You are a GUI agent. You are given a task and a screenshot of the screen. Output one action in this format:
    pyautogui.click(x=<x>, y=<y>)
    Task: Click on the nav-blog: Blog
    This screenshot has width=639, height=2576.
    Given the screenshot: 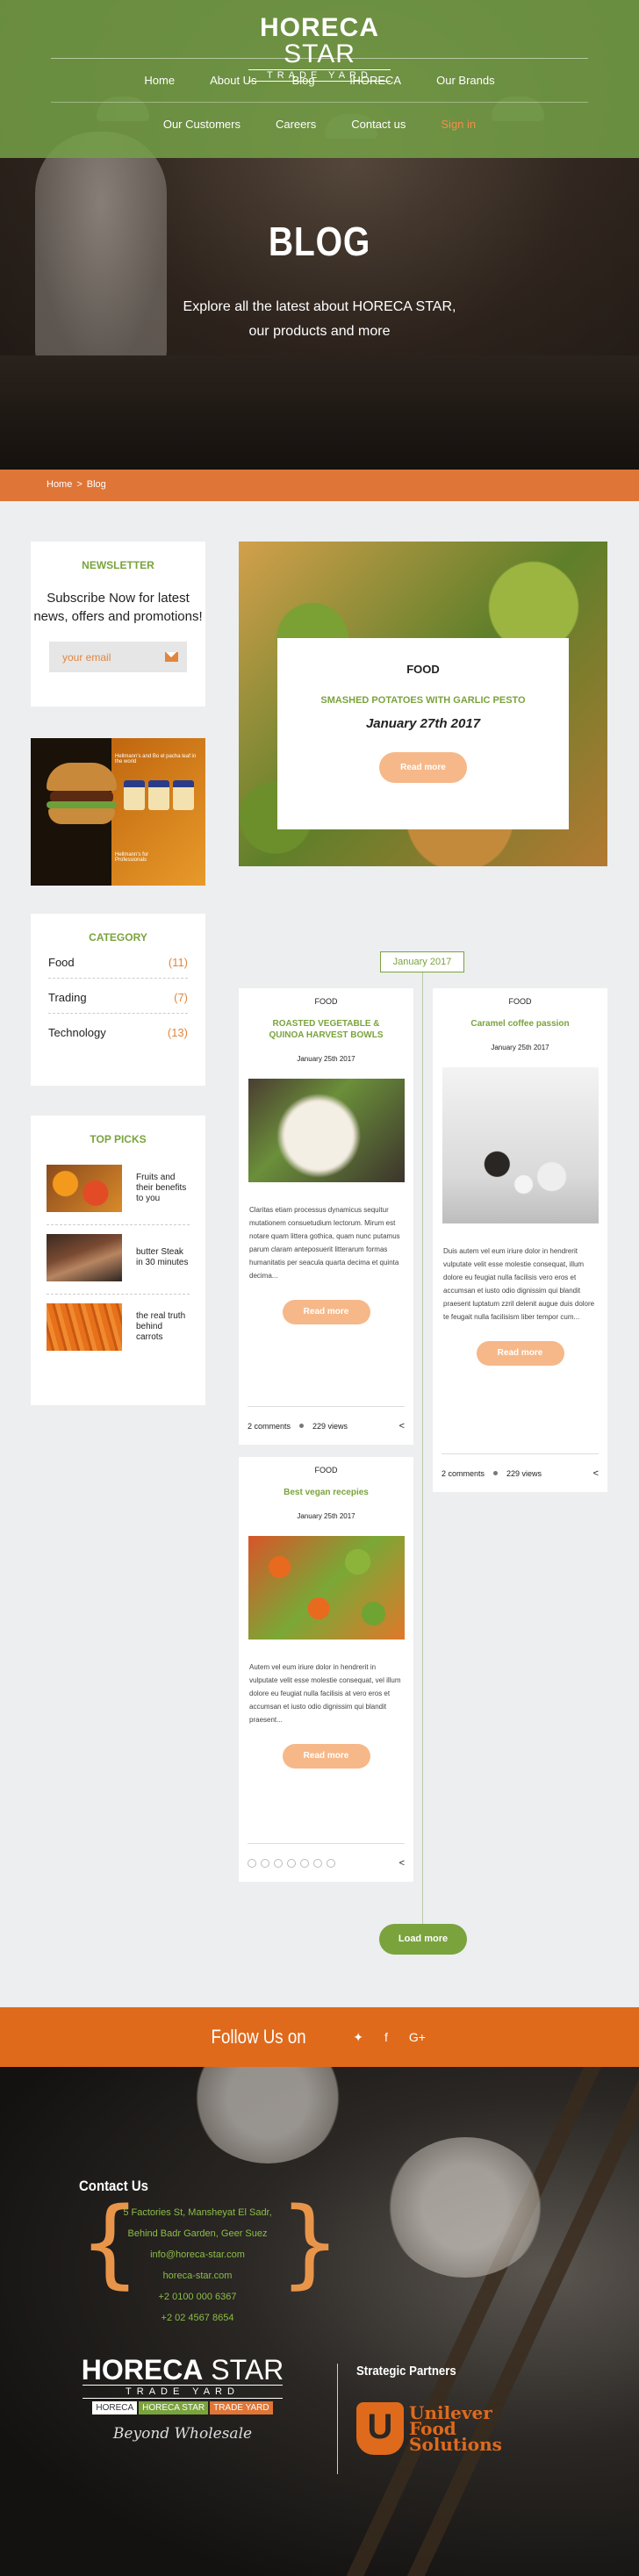 What is the action you would take?
    pyautogui.click(x=304, y=81)
    